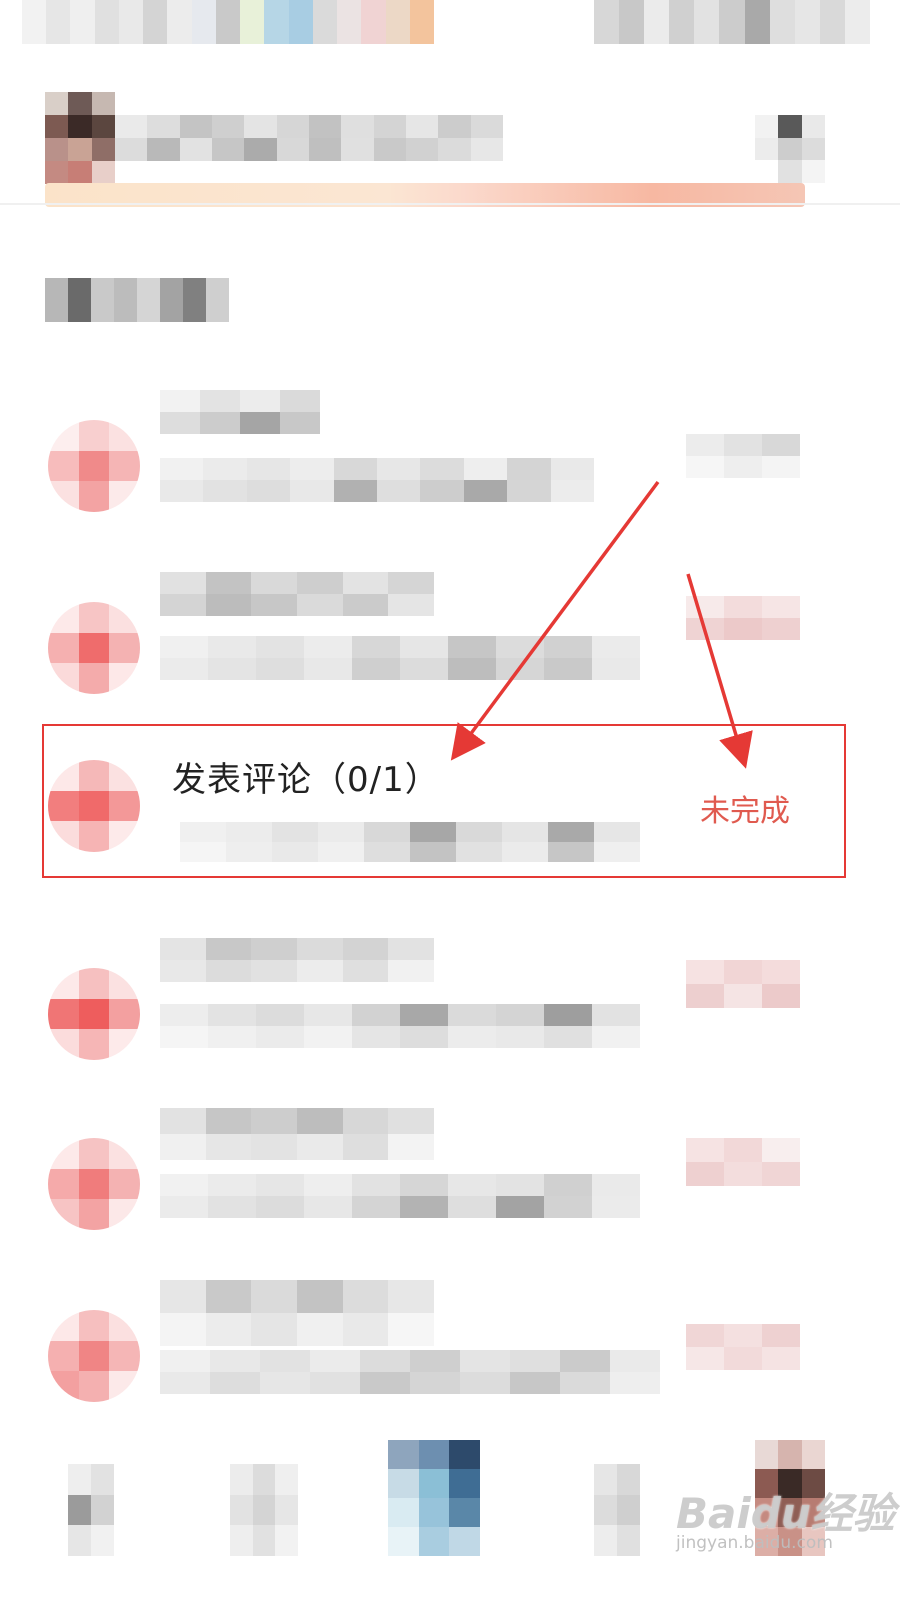 This screenshot has height=1600, width=900. What do you see at coordinates (719, 671) in the screenshot?
I see `annotation-arrow-to-status` at bounding box center [719, 671].